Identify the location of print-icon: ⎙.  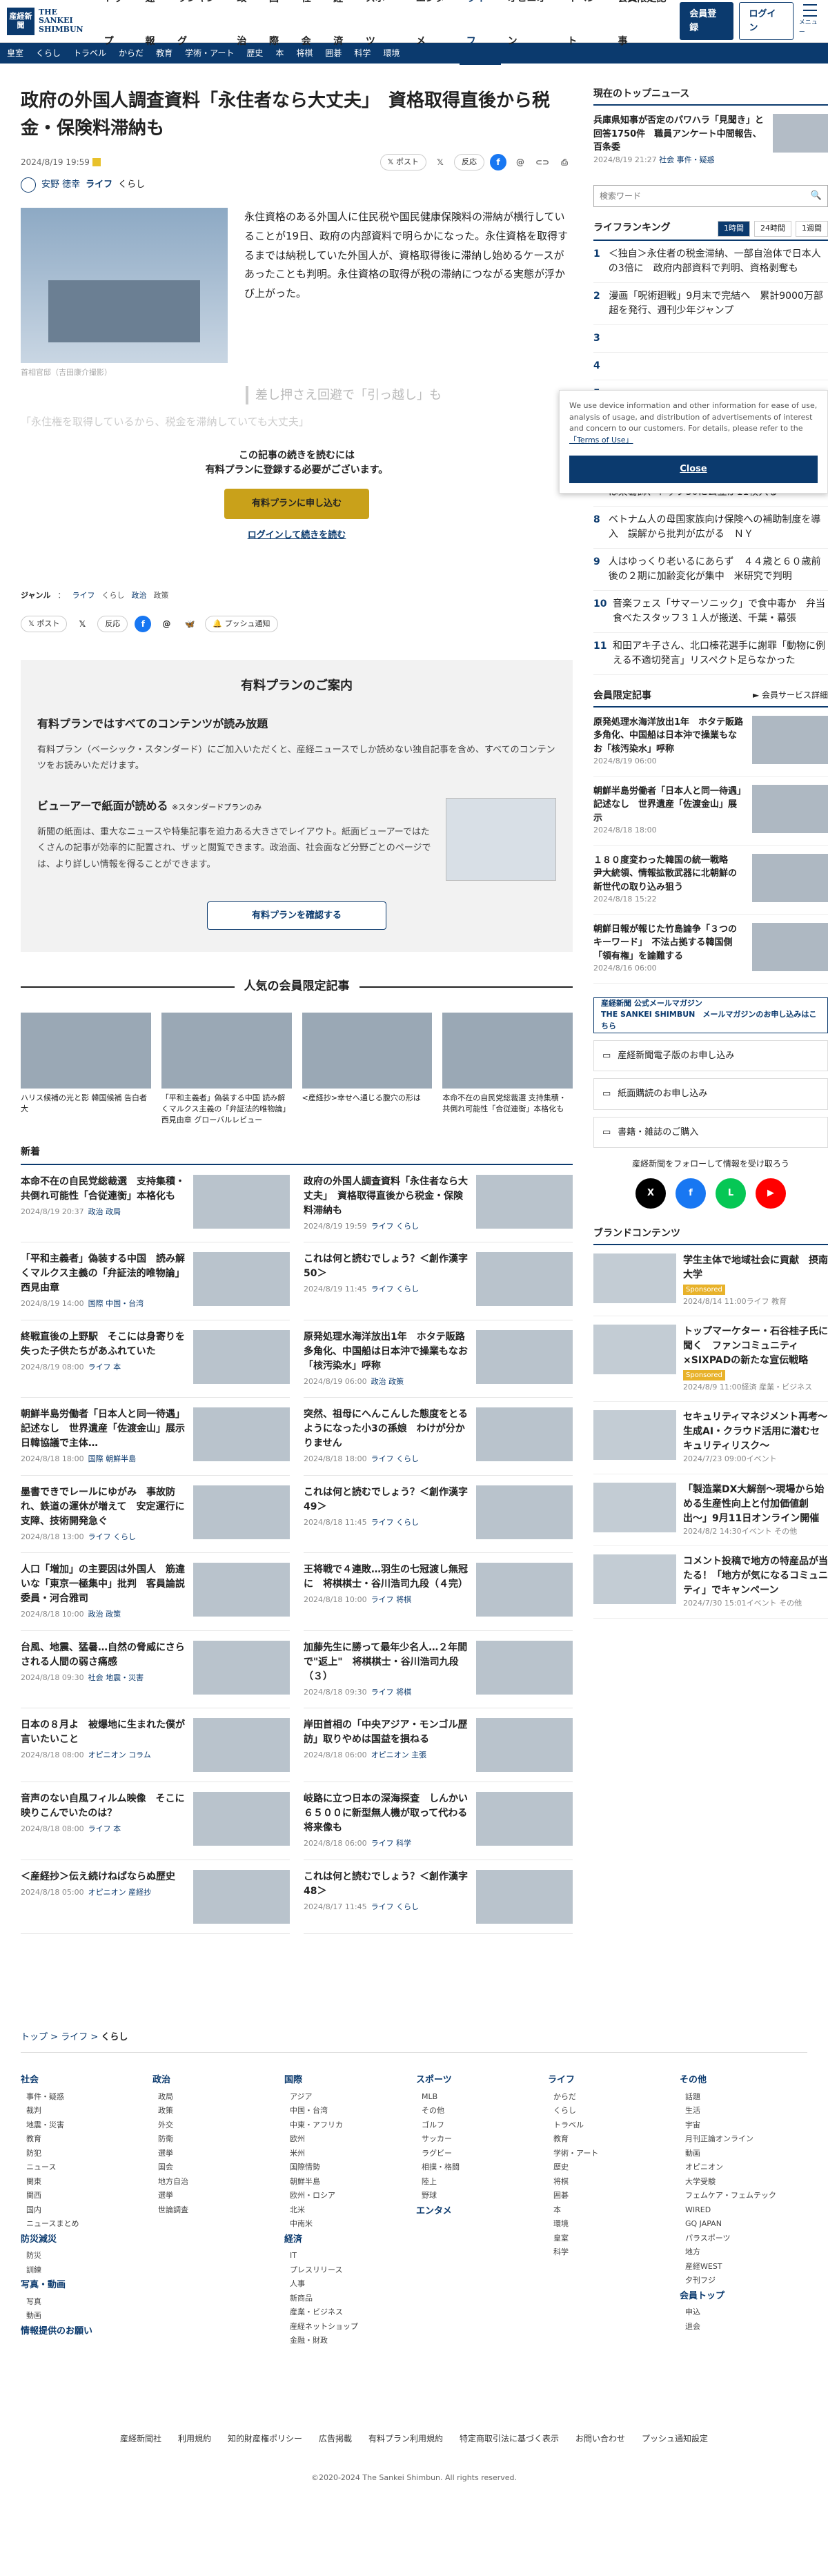
(564, 162).